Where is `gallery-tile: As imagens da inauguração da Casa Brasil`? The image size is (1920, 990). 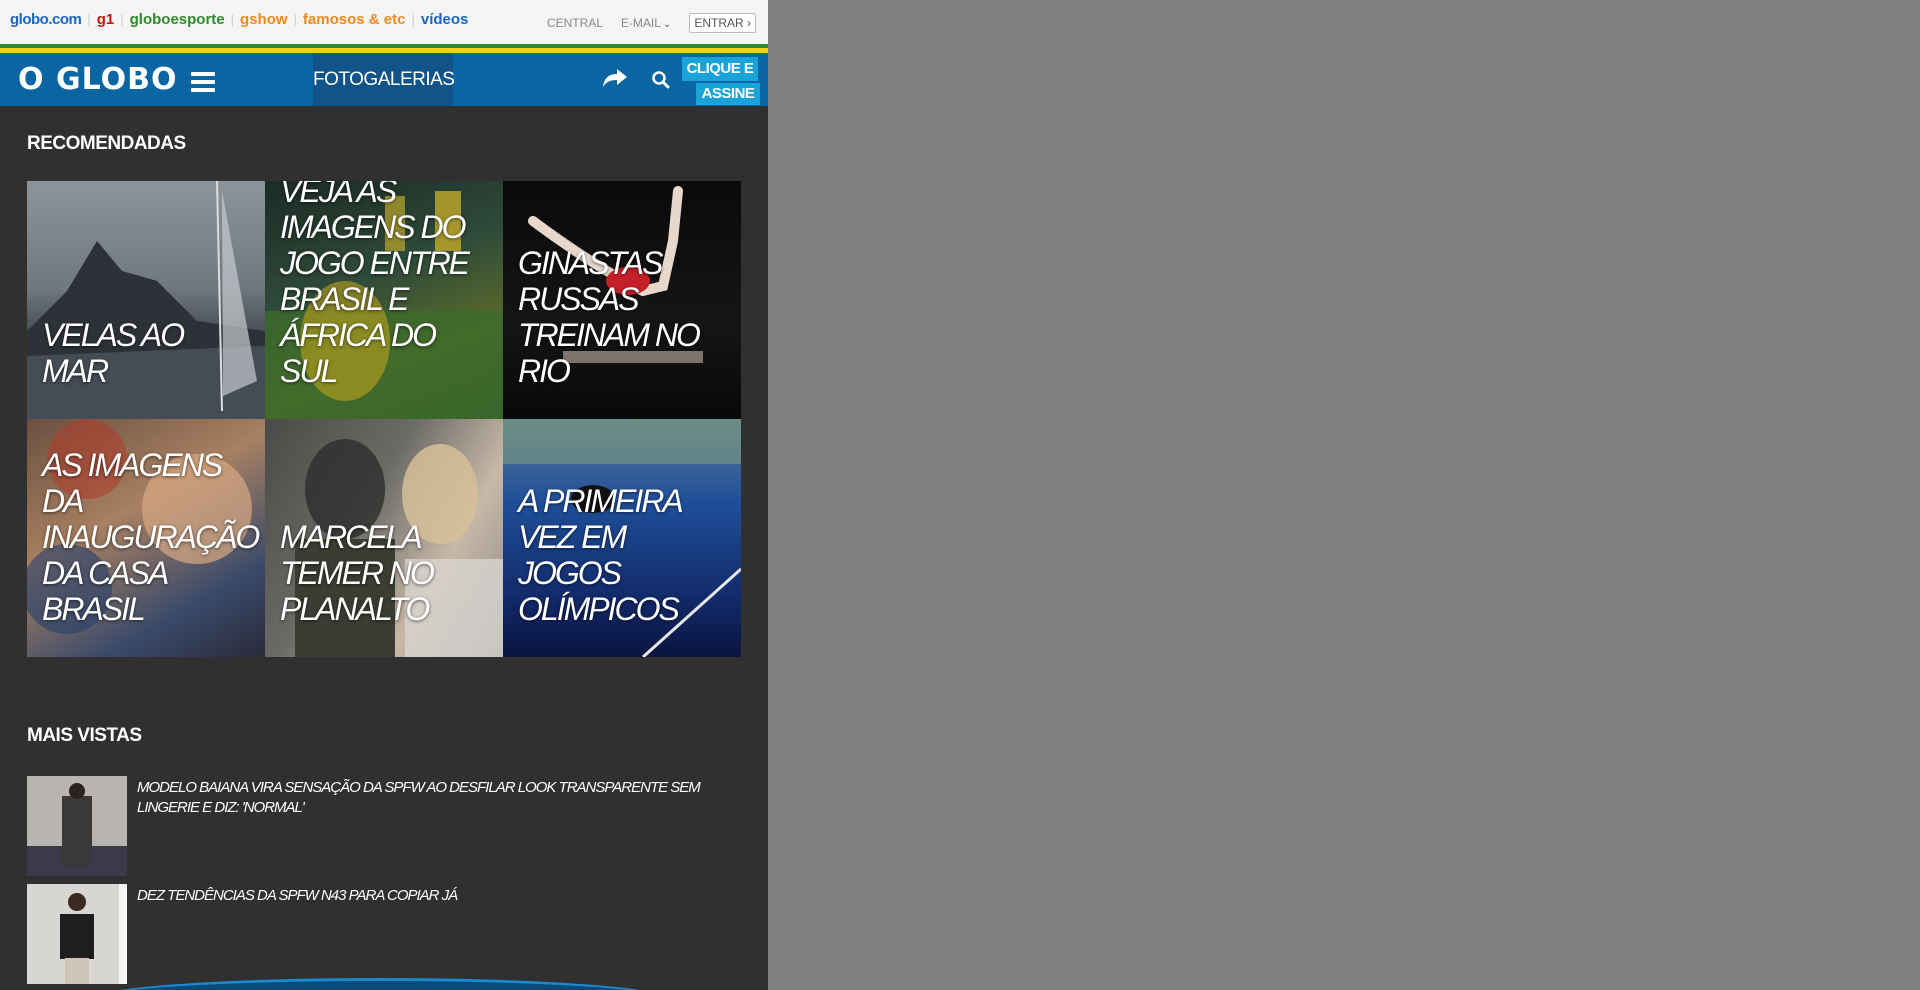
gallery-tile: As imagens da inauguração da Casa Brasil is located at coordinates (146, 538).